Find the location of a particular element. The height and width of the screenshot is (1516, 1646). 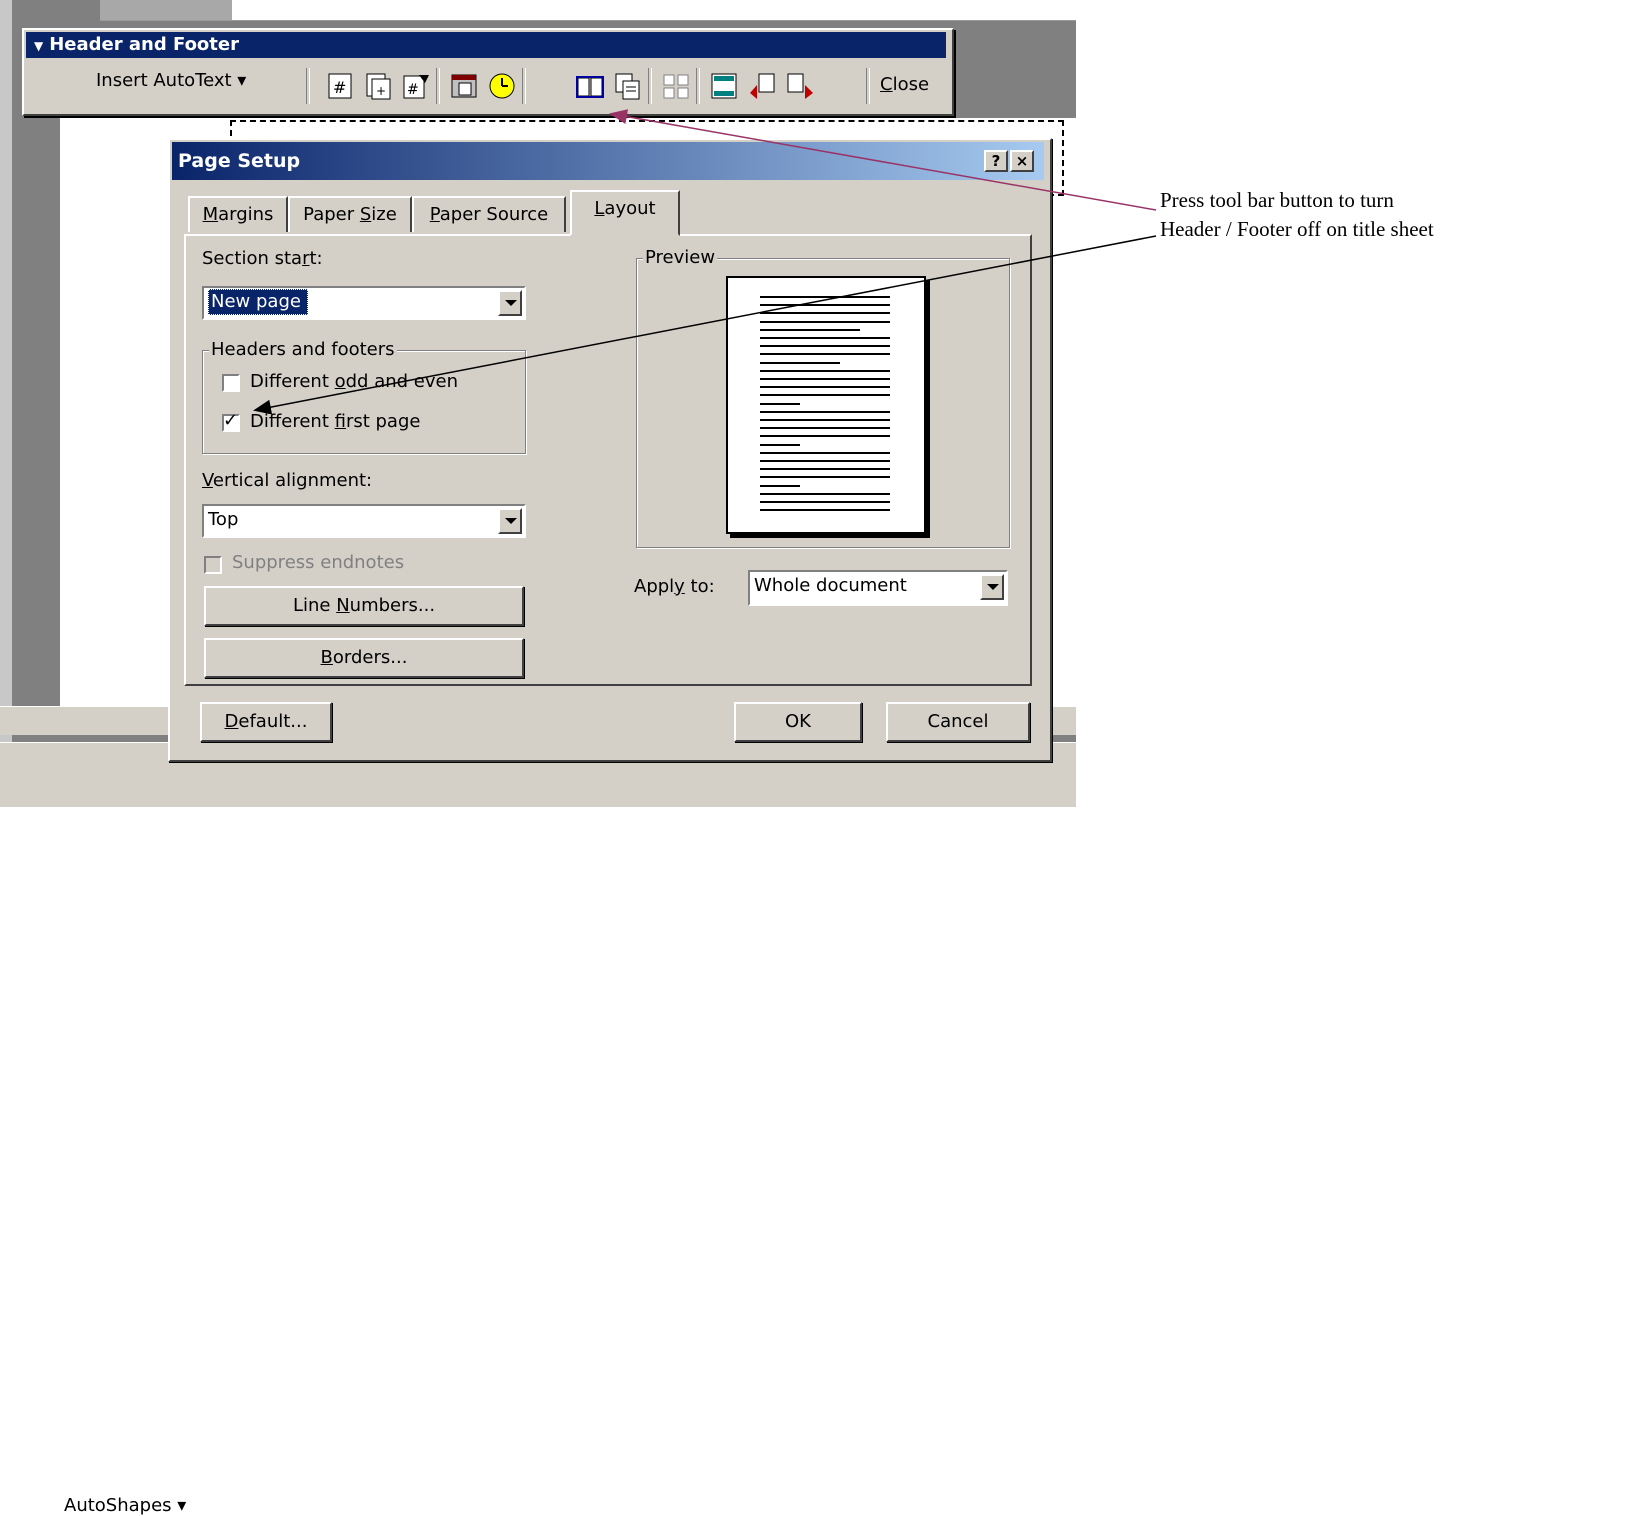

tab-layout: Layout is located at coordinates (625, 213).